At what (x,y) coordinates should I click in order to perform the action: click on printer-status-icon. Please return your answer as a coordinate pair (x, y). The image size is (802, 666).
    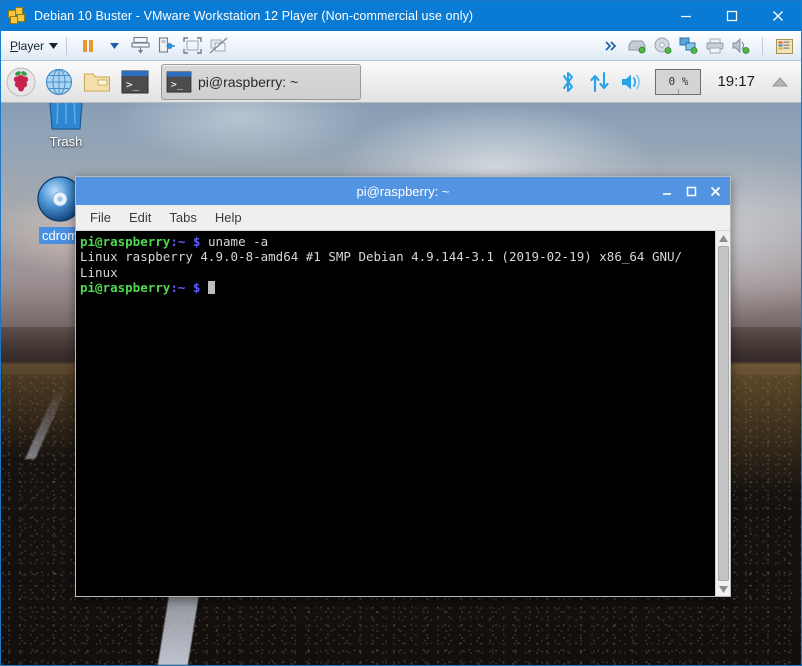
    Looking at the image, I should click on (715, 46).